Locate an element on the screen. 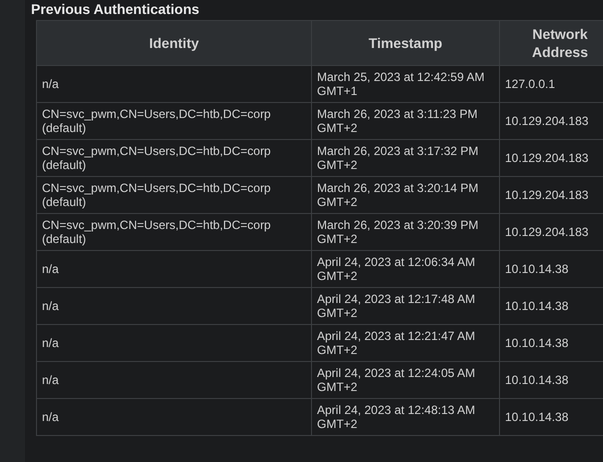 The image size is (603, 462). table-cell: April 24, 2023 at 12:06:34 AM GMT+2 is located at coordinates (406, 269).